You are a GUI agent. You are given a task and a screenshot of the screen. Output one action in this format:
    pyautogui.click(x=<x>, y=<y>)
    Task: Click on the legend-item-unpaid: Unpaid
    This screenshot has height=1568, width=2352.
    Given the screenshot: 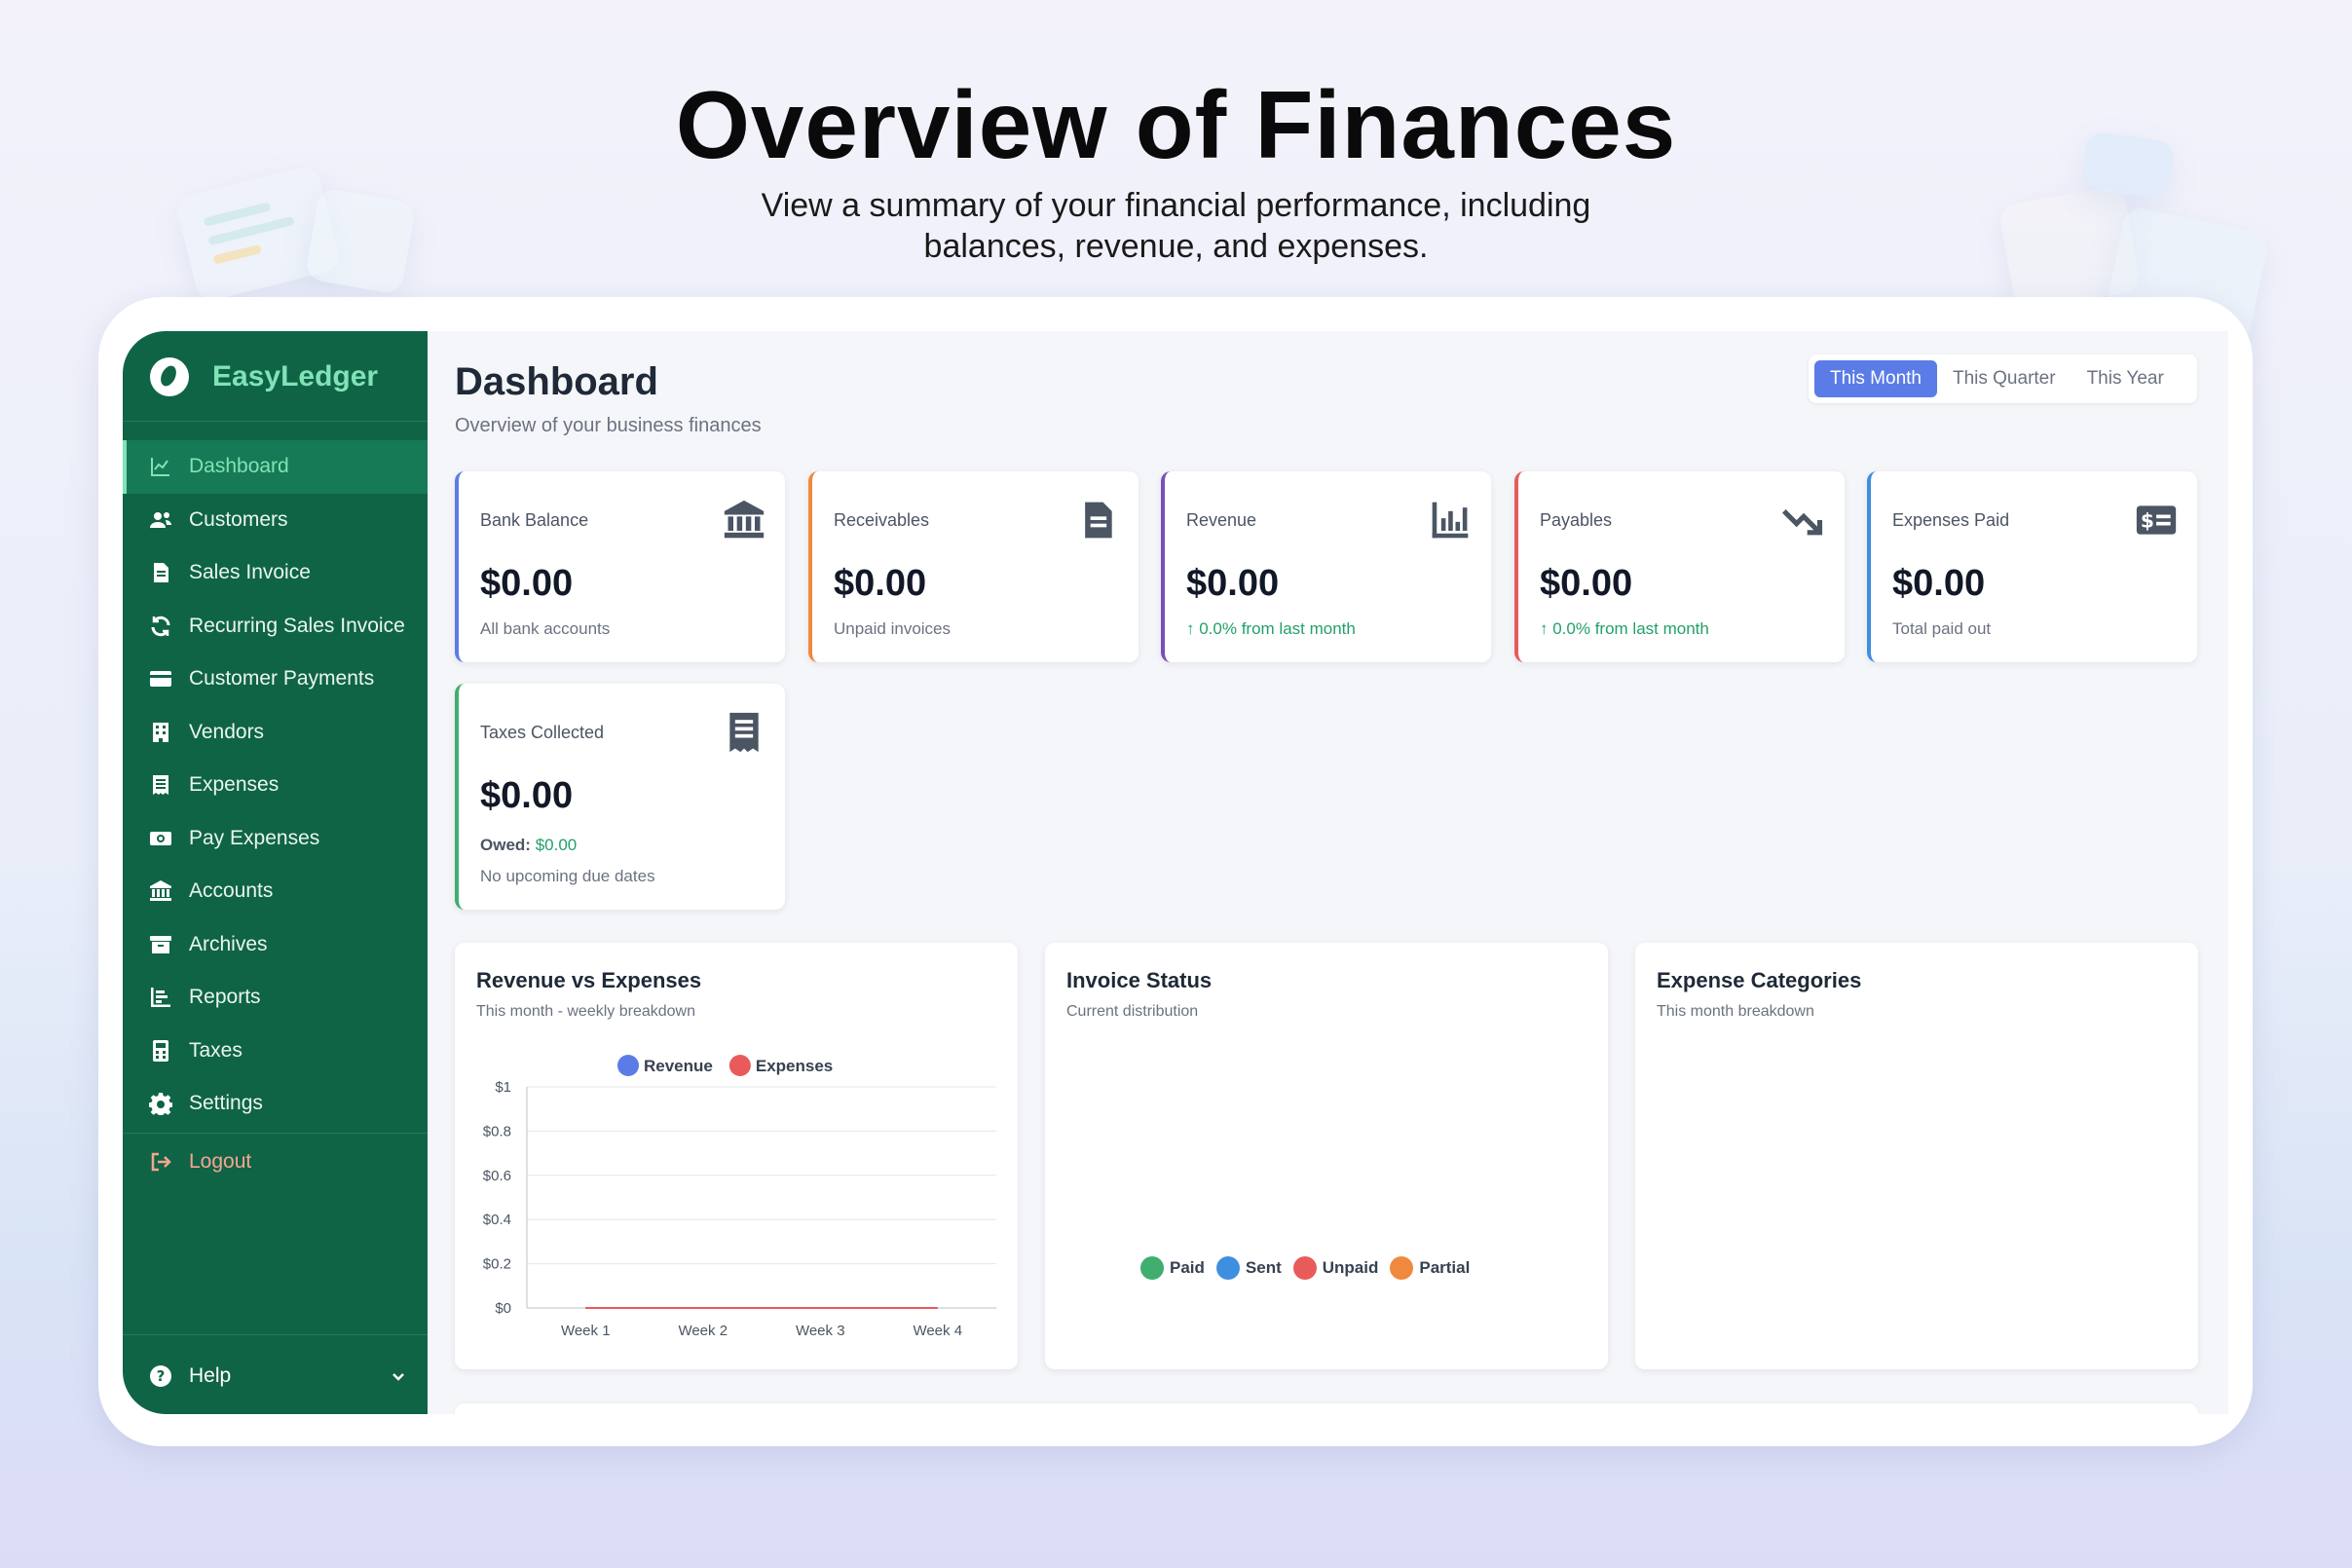 What is the action you would take?
    pyautogui.click(x=1335, y=1268)
    